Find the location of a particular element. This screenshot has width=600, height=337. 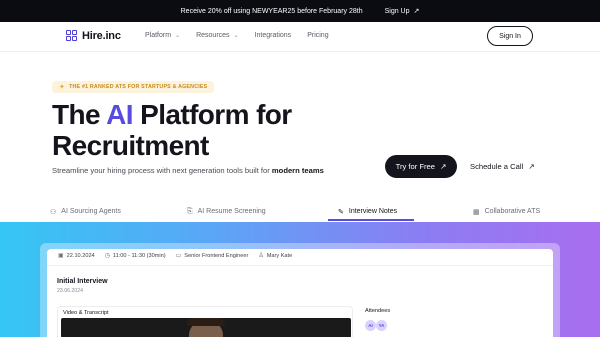

headline-line2: Recruitment is located at coordinates (130, 145).